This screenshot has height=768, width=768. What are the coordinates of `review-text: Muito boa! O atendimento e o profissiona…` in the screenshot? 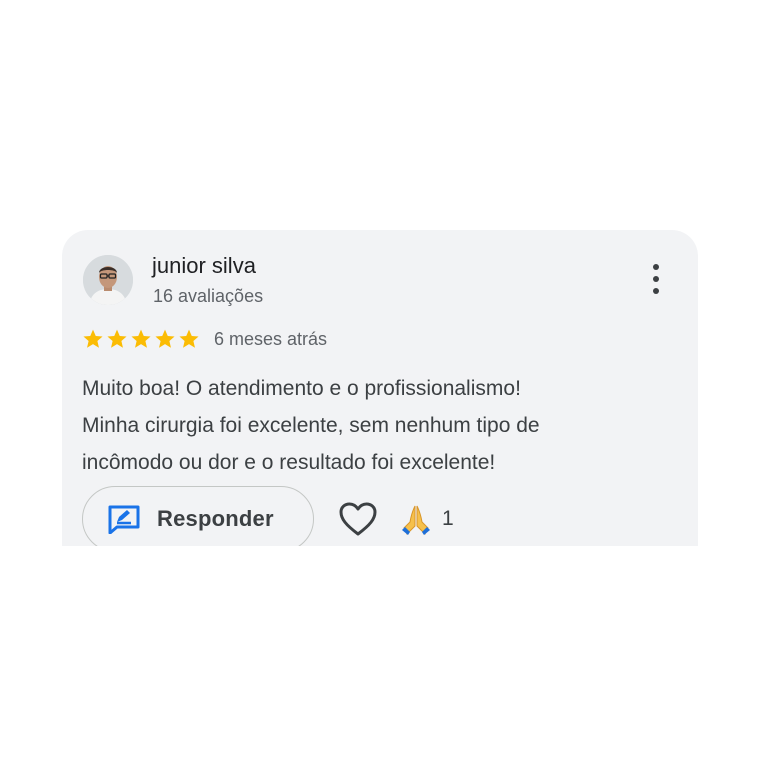 It's located at (382, 425).